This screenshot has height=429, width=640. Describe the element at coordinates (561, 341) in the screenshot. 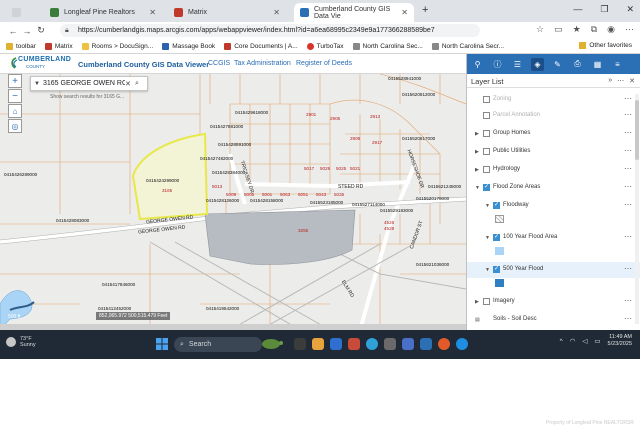

I see `chevron-up-icon: ^` at that location.